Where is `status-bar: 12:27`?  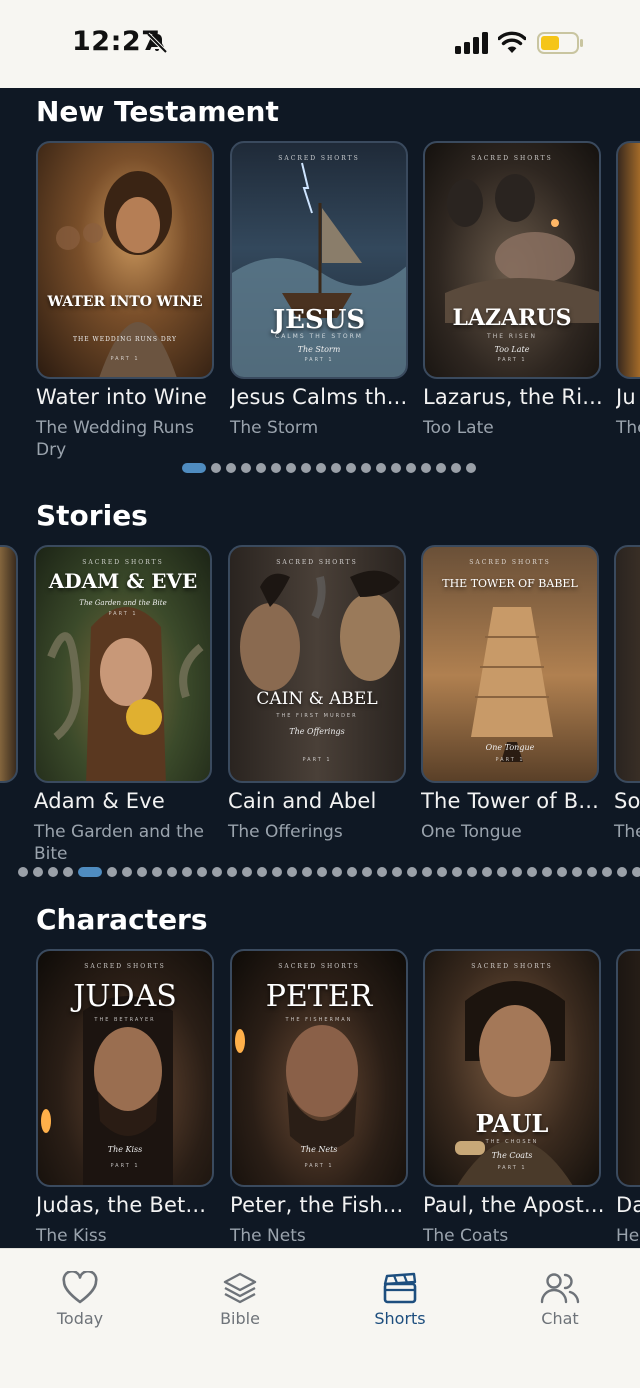
status-bar: 12:27 is located at coordinates (320, 44).